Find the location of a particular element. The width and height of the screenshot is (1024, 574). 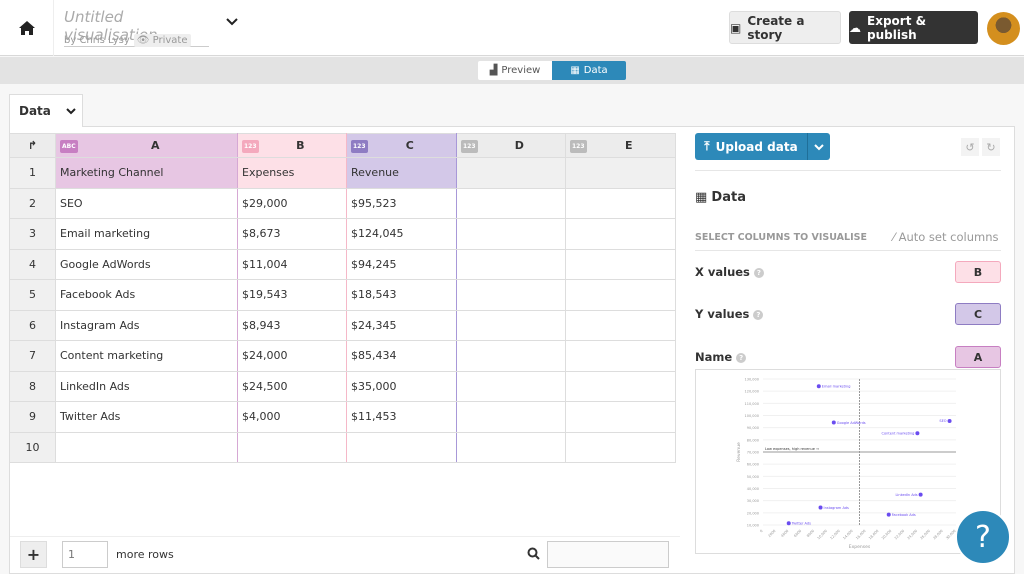

cell: $24,345 is located at coordinates (401, 325).